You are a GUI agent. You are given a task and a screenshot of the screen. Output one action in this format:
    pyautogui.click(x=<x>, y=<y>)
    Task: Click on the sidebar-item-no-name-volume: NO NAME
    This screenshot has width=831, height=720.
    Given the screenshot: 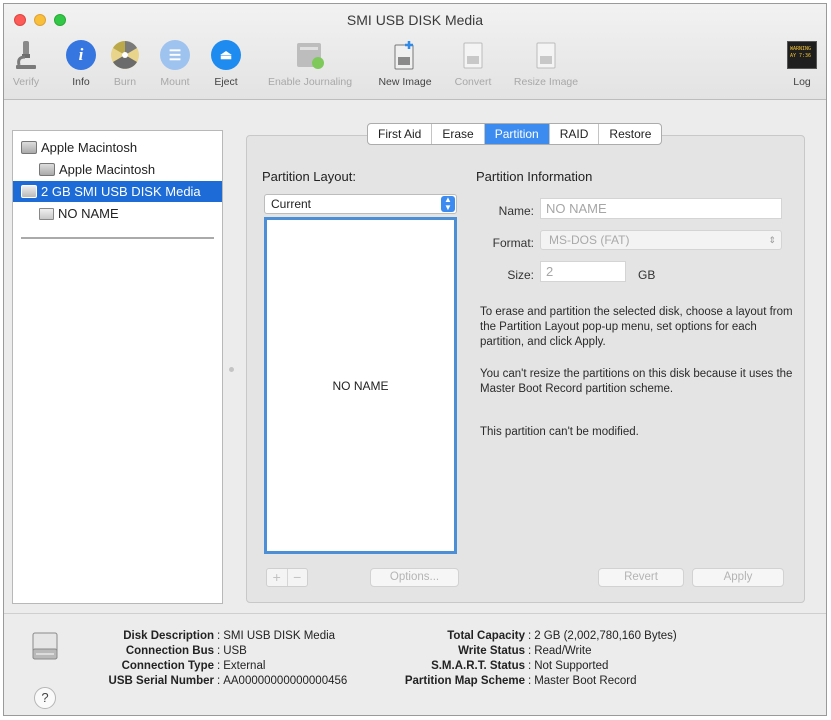 What is the action you would take?
    pyautogui.click(x=117, y=213)
    